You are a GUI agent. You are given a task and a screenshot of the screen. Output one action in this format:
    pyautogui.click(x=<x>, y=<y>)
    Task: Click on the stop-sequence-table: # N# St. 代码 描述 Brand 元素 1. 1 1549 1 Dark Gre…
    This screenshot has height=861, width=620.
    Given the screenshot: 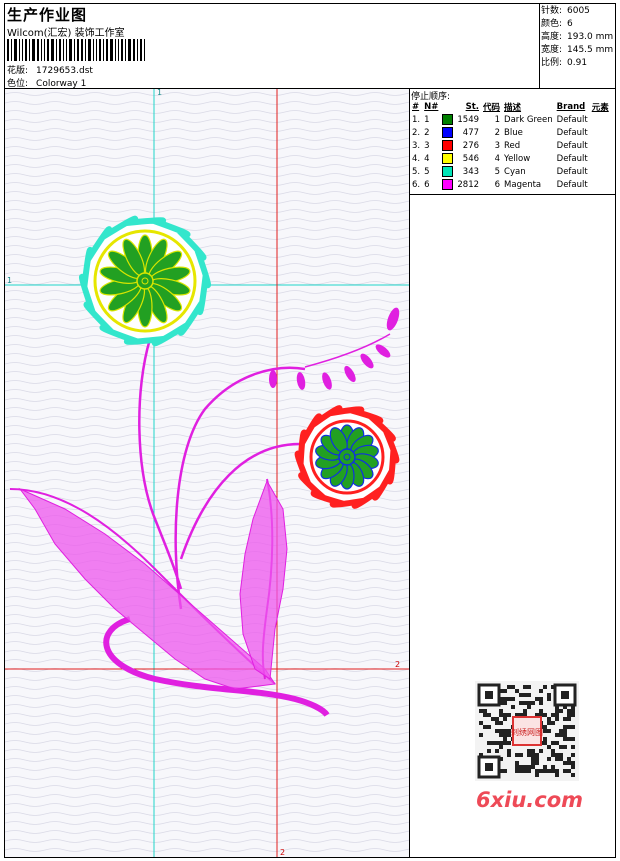 What is the action you would take?
    pyautogui.click(x=510, y=146)
    